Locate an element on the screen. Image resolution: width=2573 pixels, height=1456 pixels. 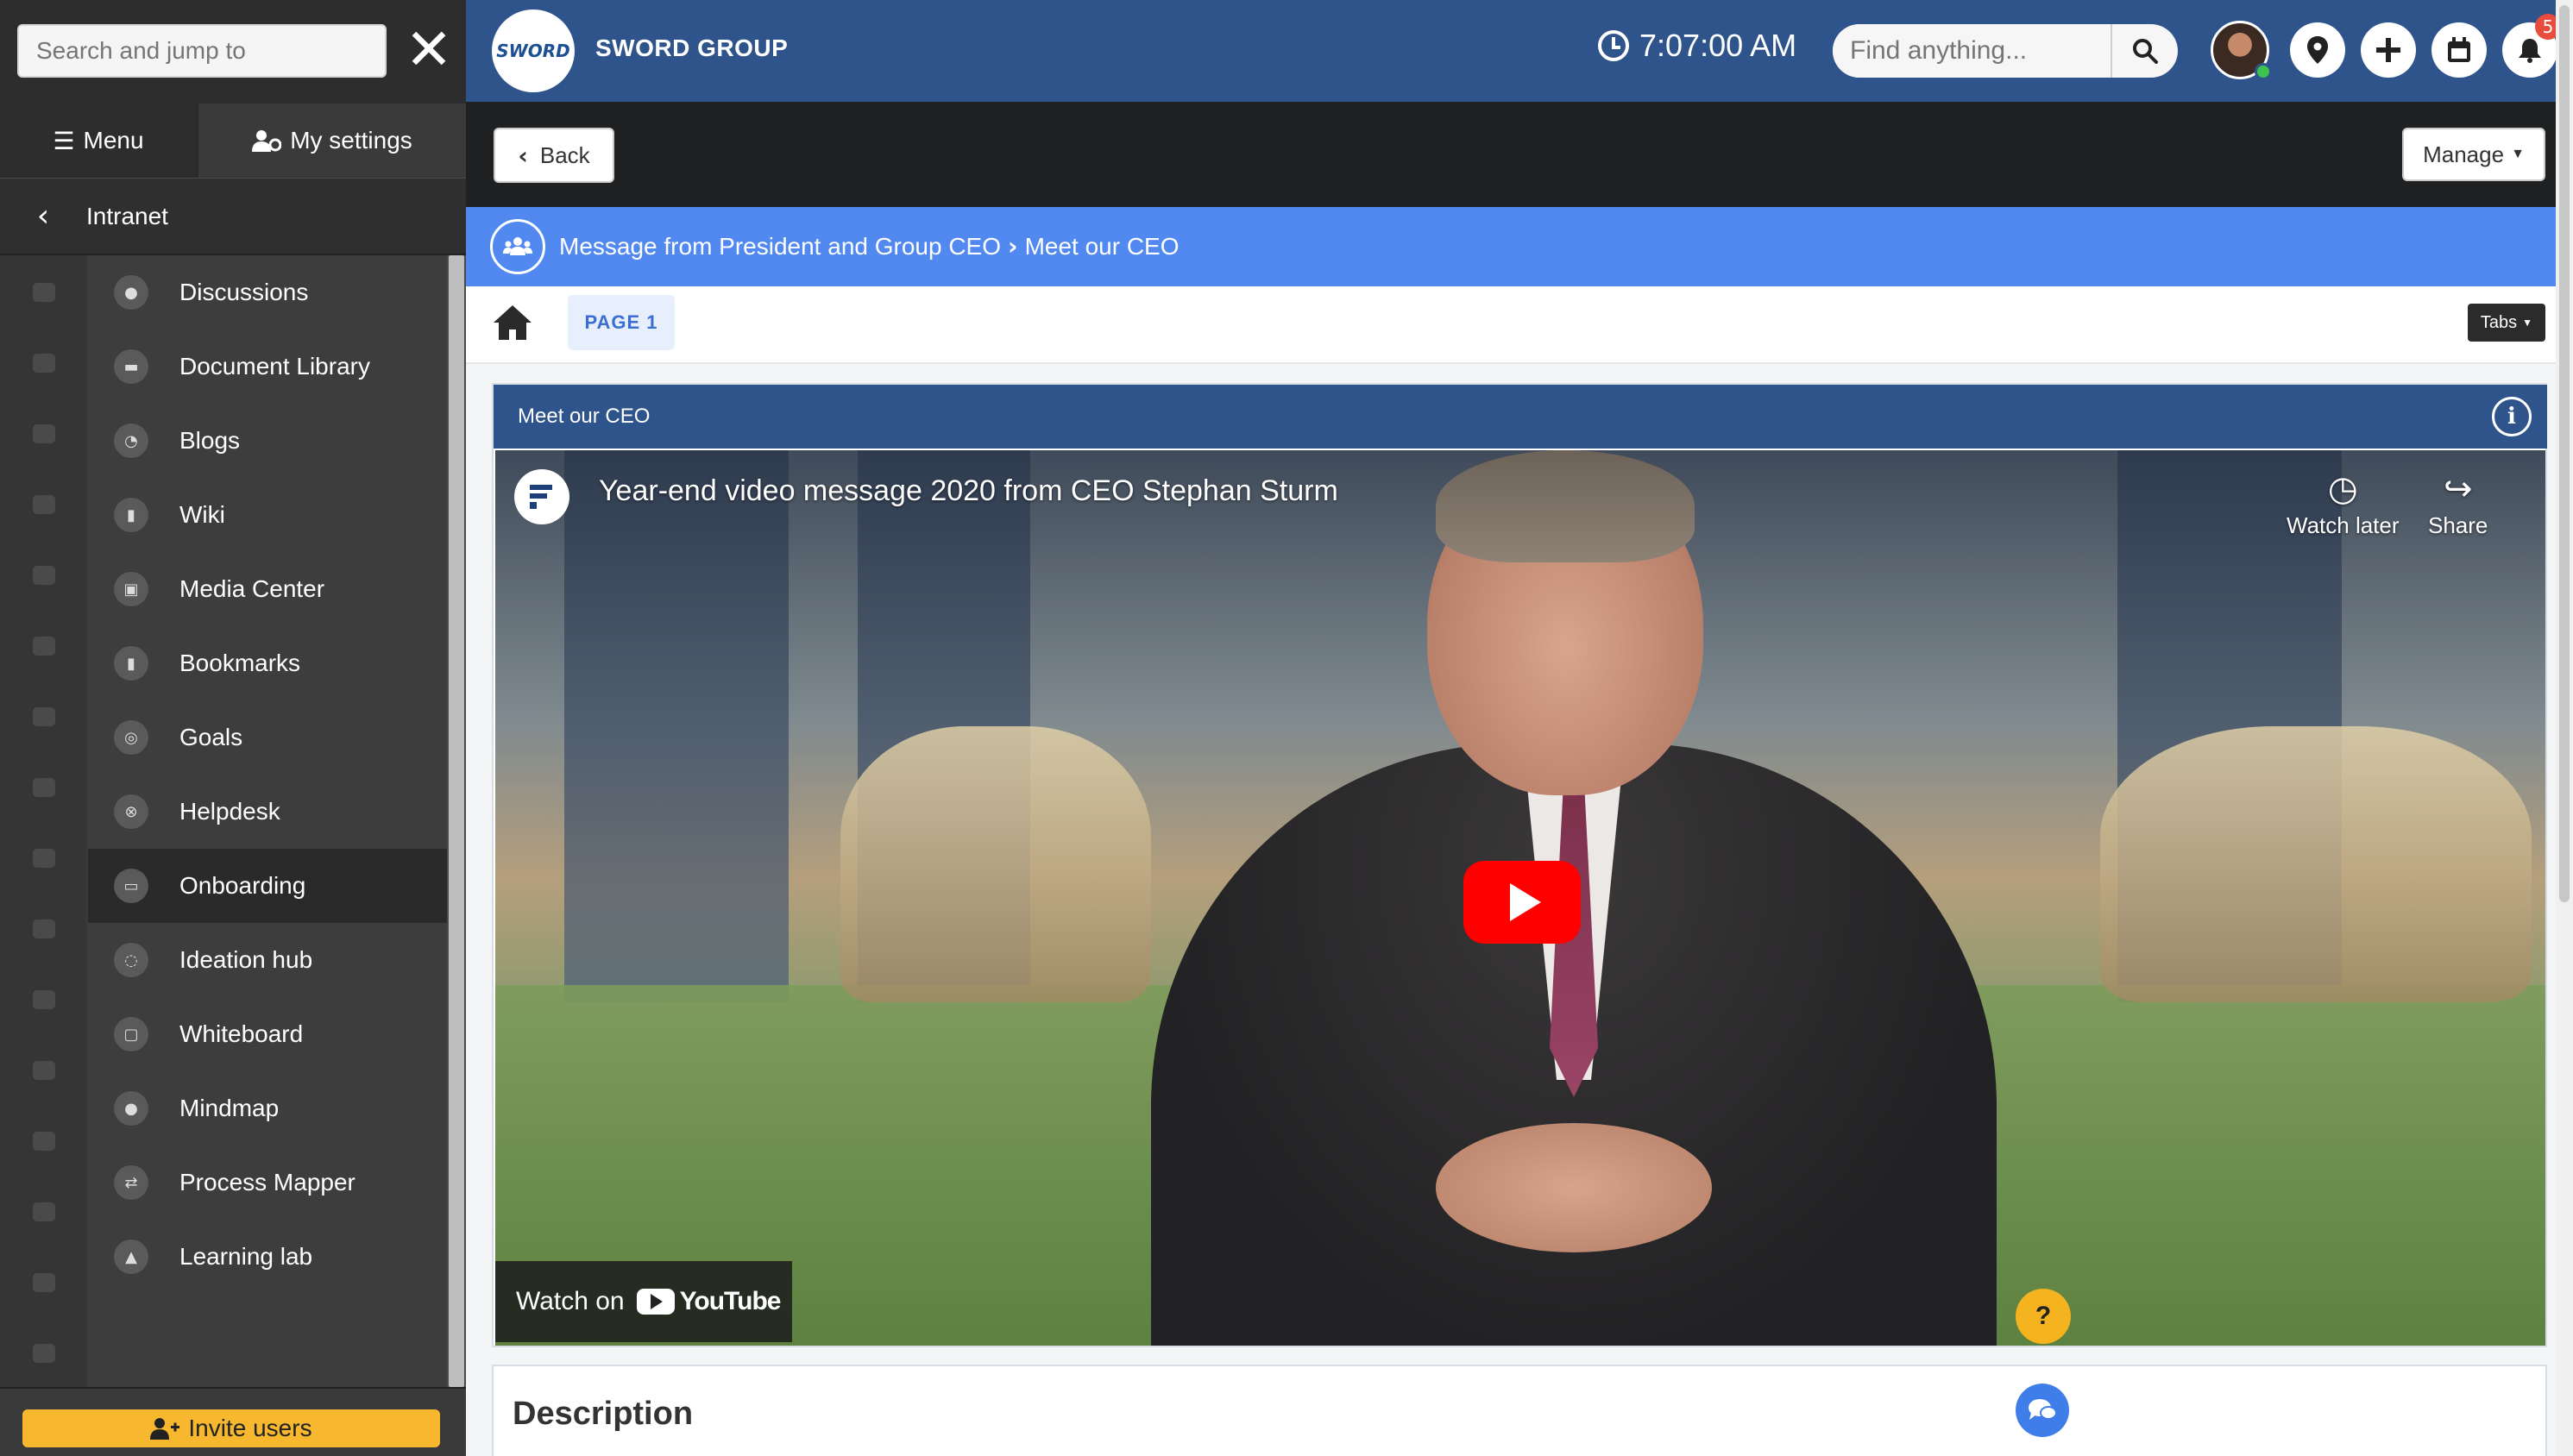
sidebar-item-document-library: ▬ Document Library is located at coordinates (267, 367).